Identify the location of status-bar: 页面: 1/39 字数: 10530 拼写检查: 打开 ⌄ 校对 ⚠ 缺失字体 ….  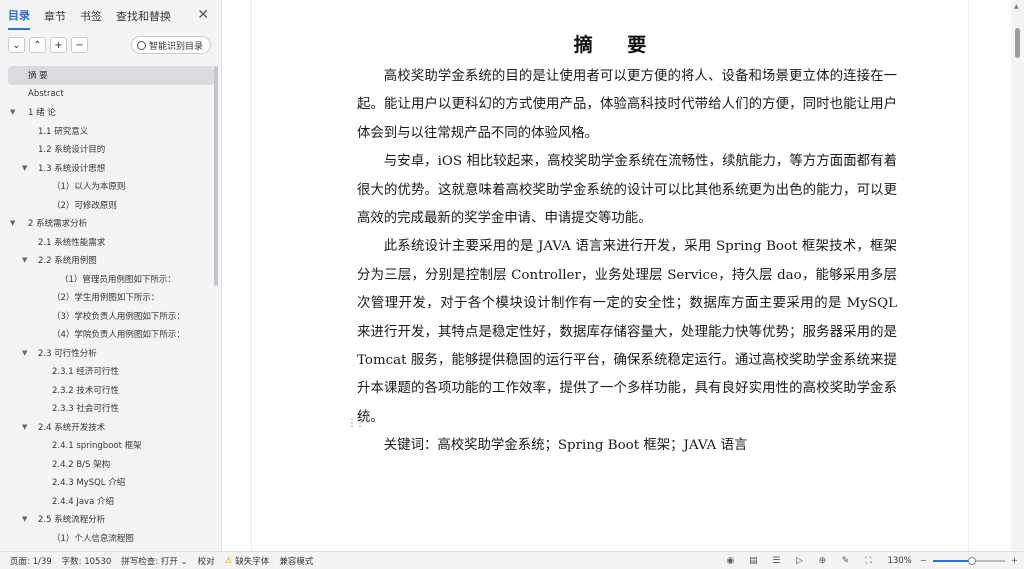
(512, 560).